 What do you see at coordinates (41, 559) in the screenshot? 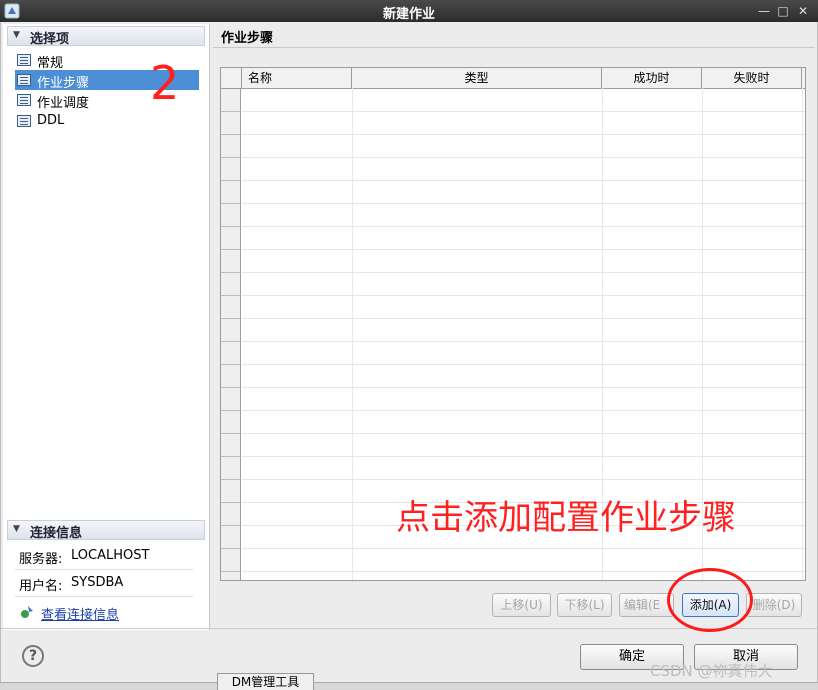
I see `server-label: 服务器:` at bounding box center [41, 559].